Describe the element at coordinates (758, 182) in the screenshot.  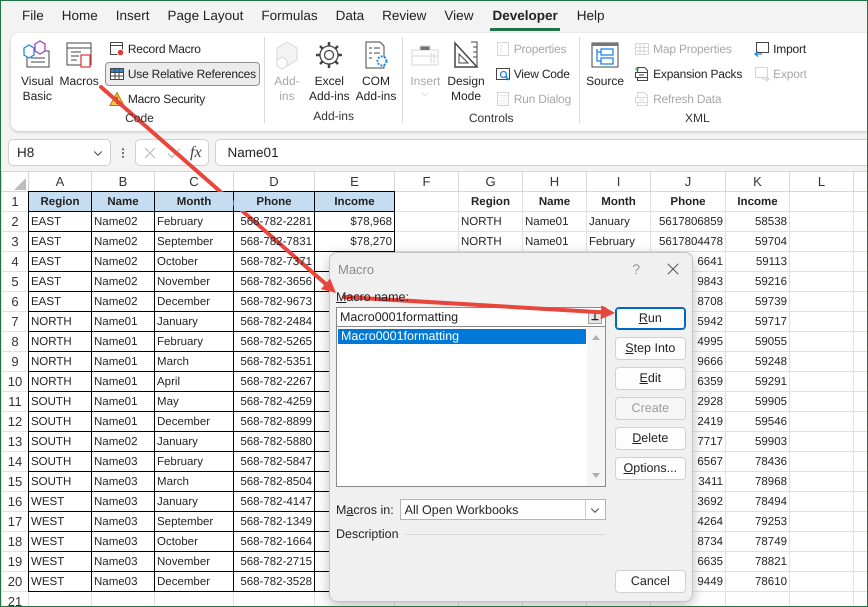
I see `column-header: K` at that location.